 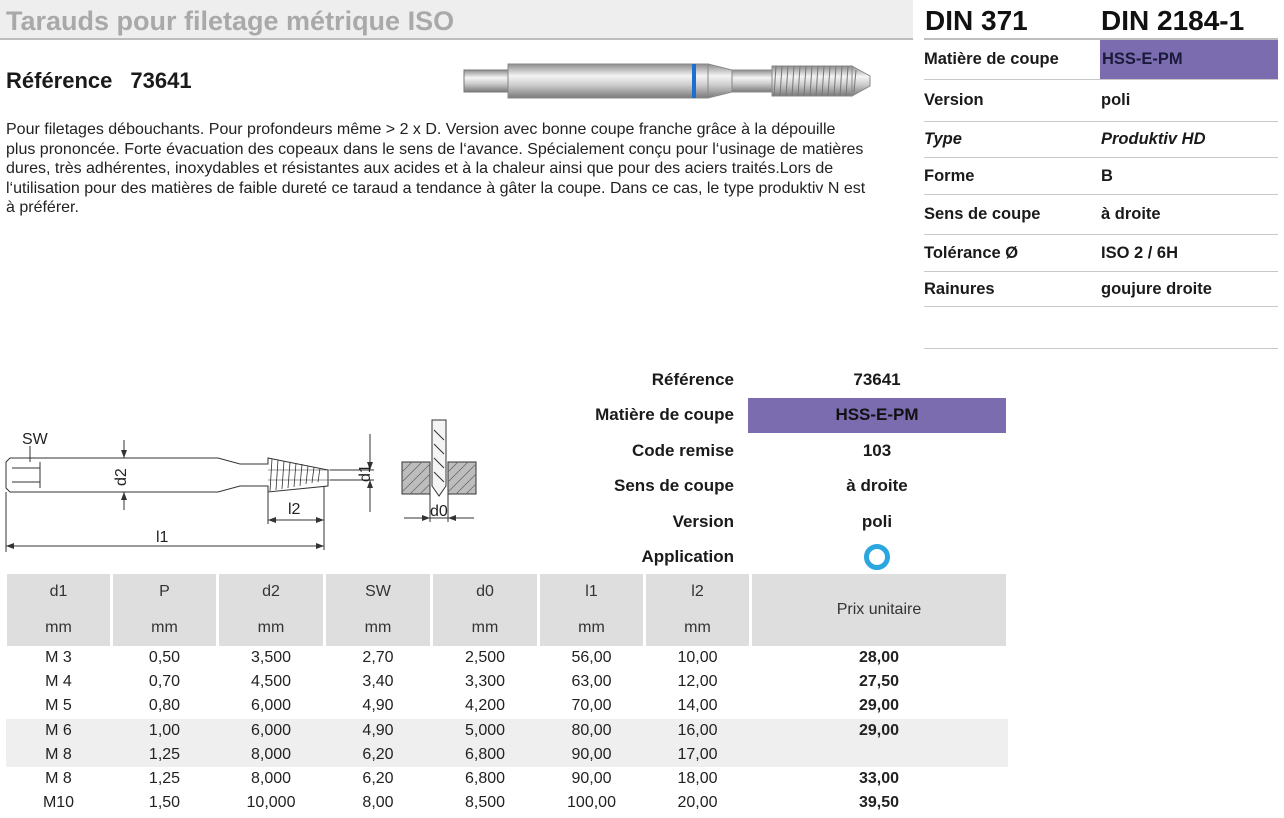 What do you see at coordinates (1173, 20) in the screenshot?
I see `din-standard-2: DIN 2184-1` at bounding box center [1173, 20].